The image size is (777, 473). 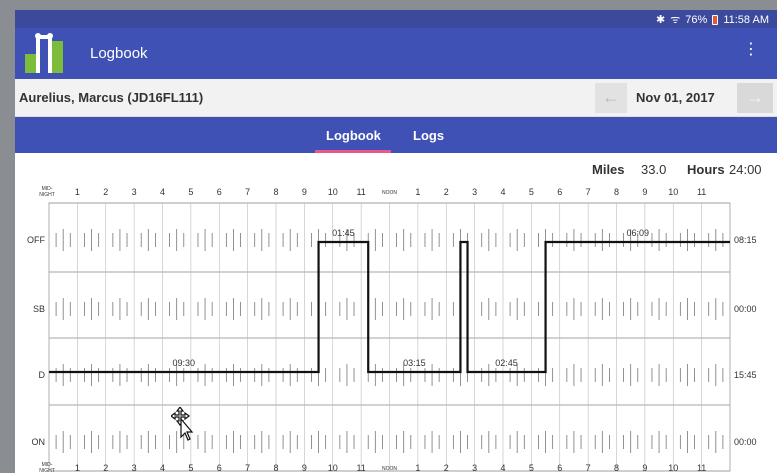 I want to click on driver-name: Aurelius, Marcus (JD16FL111), so click(x=111, y=97).